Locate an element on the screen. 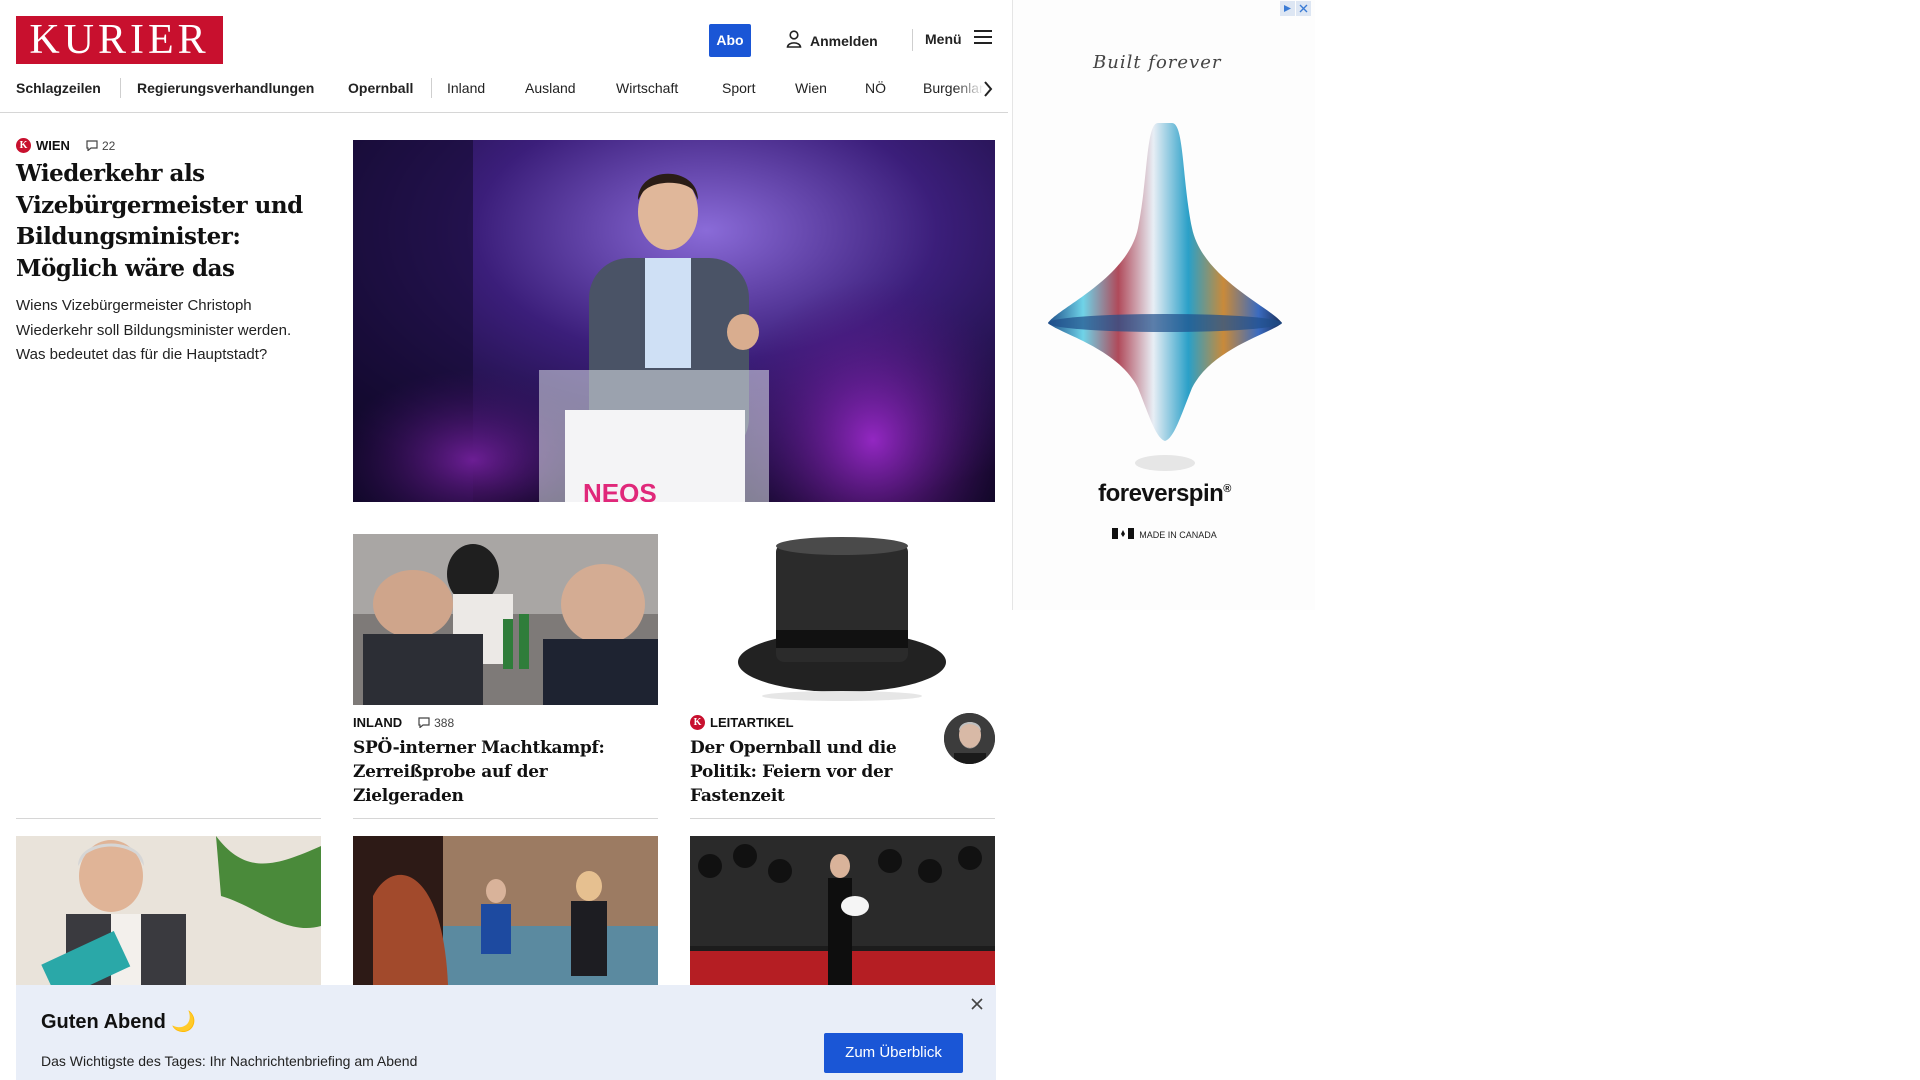 The image size is (1920, 1080). ad-badges is located at coordinates (1295, 8).